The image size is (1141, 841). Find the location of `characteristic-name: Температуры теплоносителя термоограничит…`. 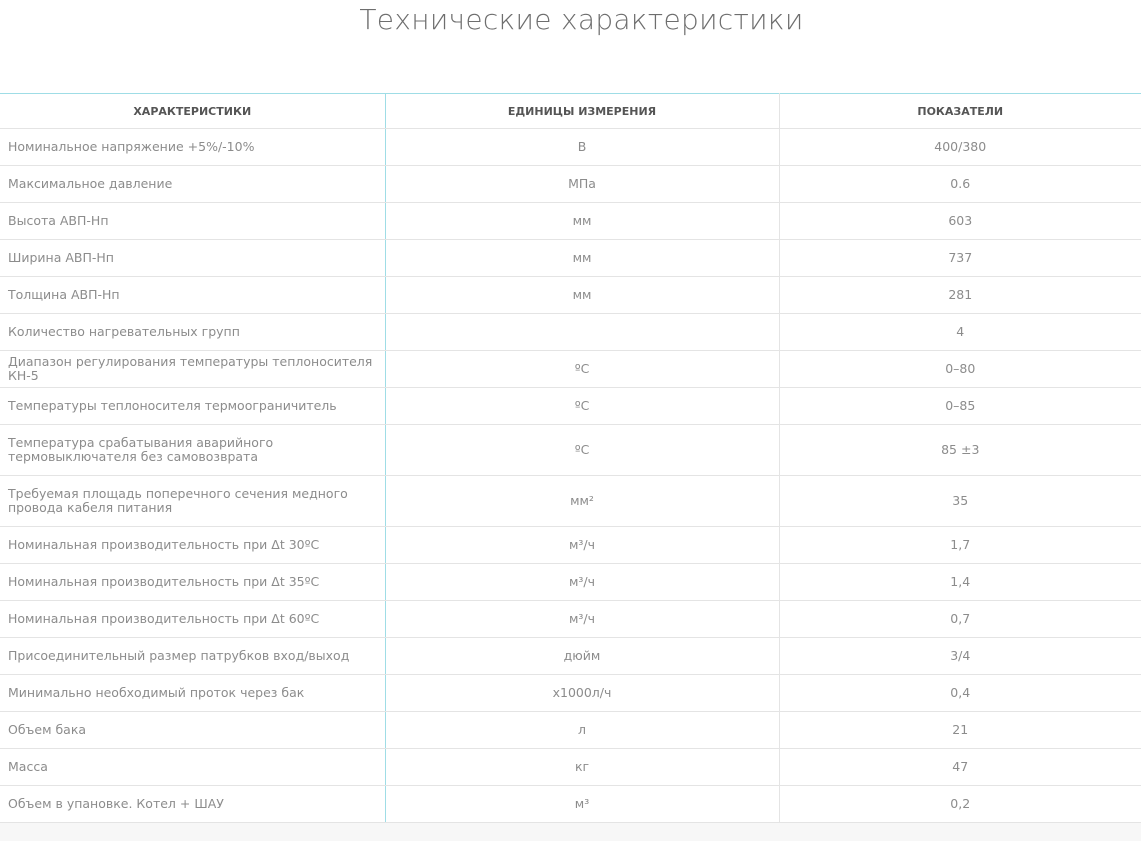

characteristic-name: Температуры теплоносителя термоограничит… is located at coordinates (193, 406).